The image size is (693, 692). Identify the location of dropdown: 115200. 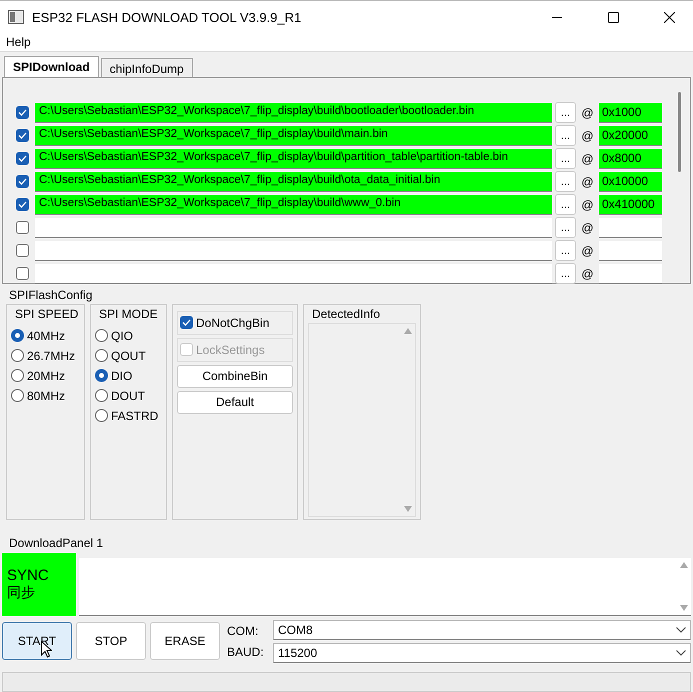
(482, 652).